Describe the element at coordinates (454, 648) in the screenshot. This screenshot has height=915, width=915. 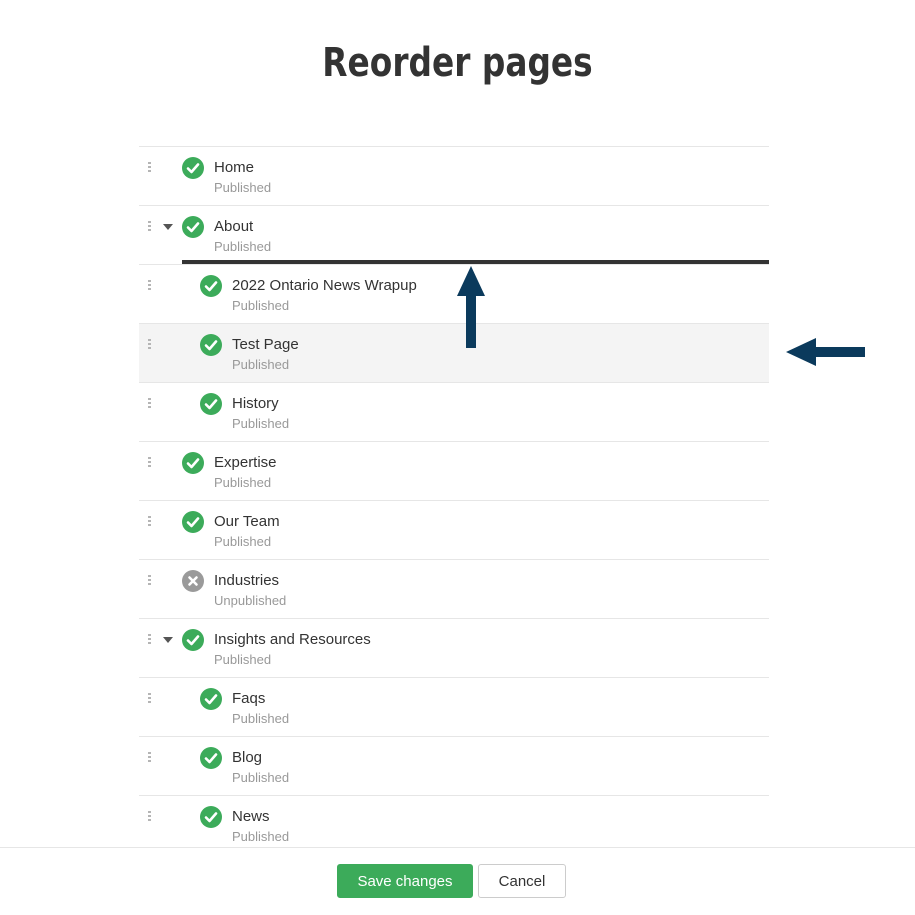
I see `page-row-insights: Insights and Resources Published` at that location.